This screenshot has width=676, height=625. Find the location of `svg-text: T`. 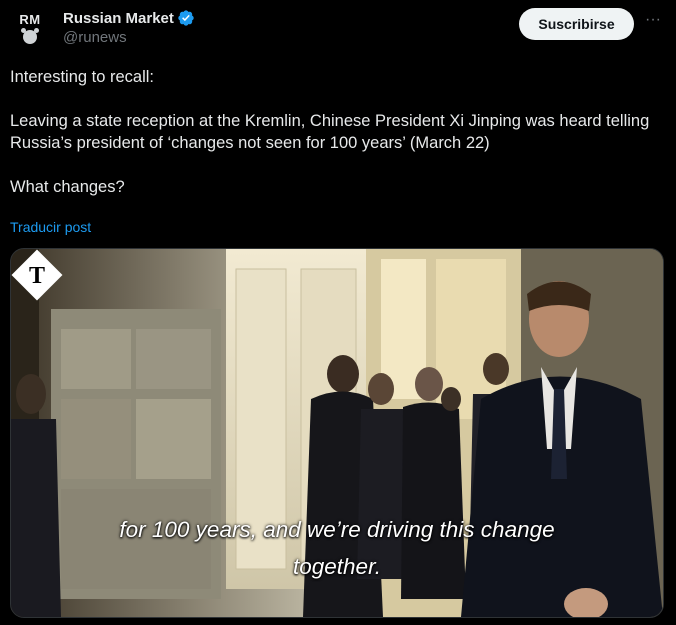

svg-text: T is located at coordinates (37, 276).